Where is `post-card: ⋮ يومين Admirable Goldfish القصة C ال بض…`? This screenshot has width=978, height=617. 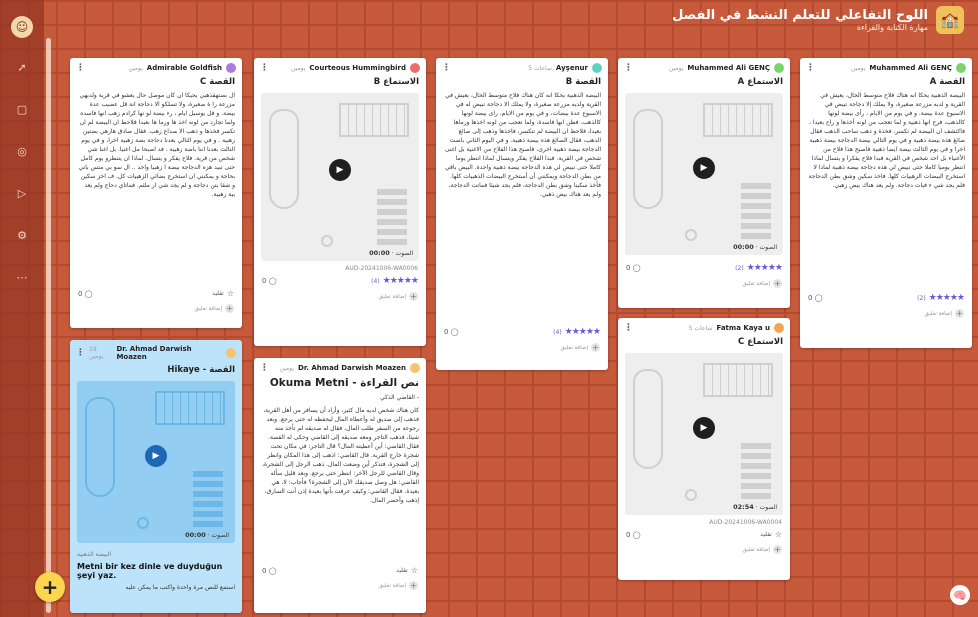 post-card: ⋮ يومين Admirable Goldfish القصة C ال بض… is located at coordinates (156, 193).